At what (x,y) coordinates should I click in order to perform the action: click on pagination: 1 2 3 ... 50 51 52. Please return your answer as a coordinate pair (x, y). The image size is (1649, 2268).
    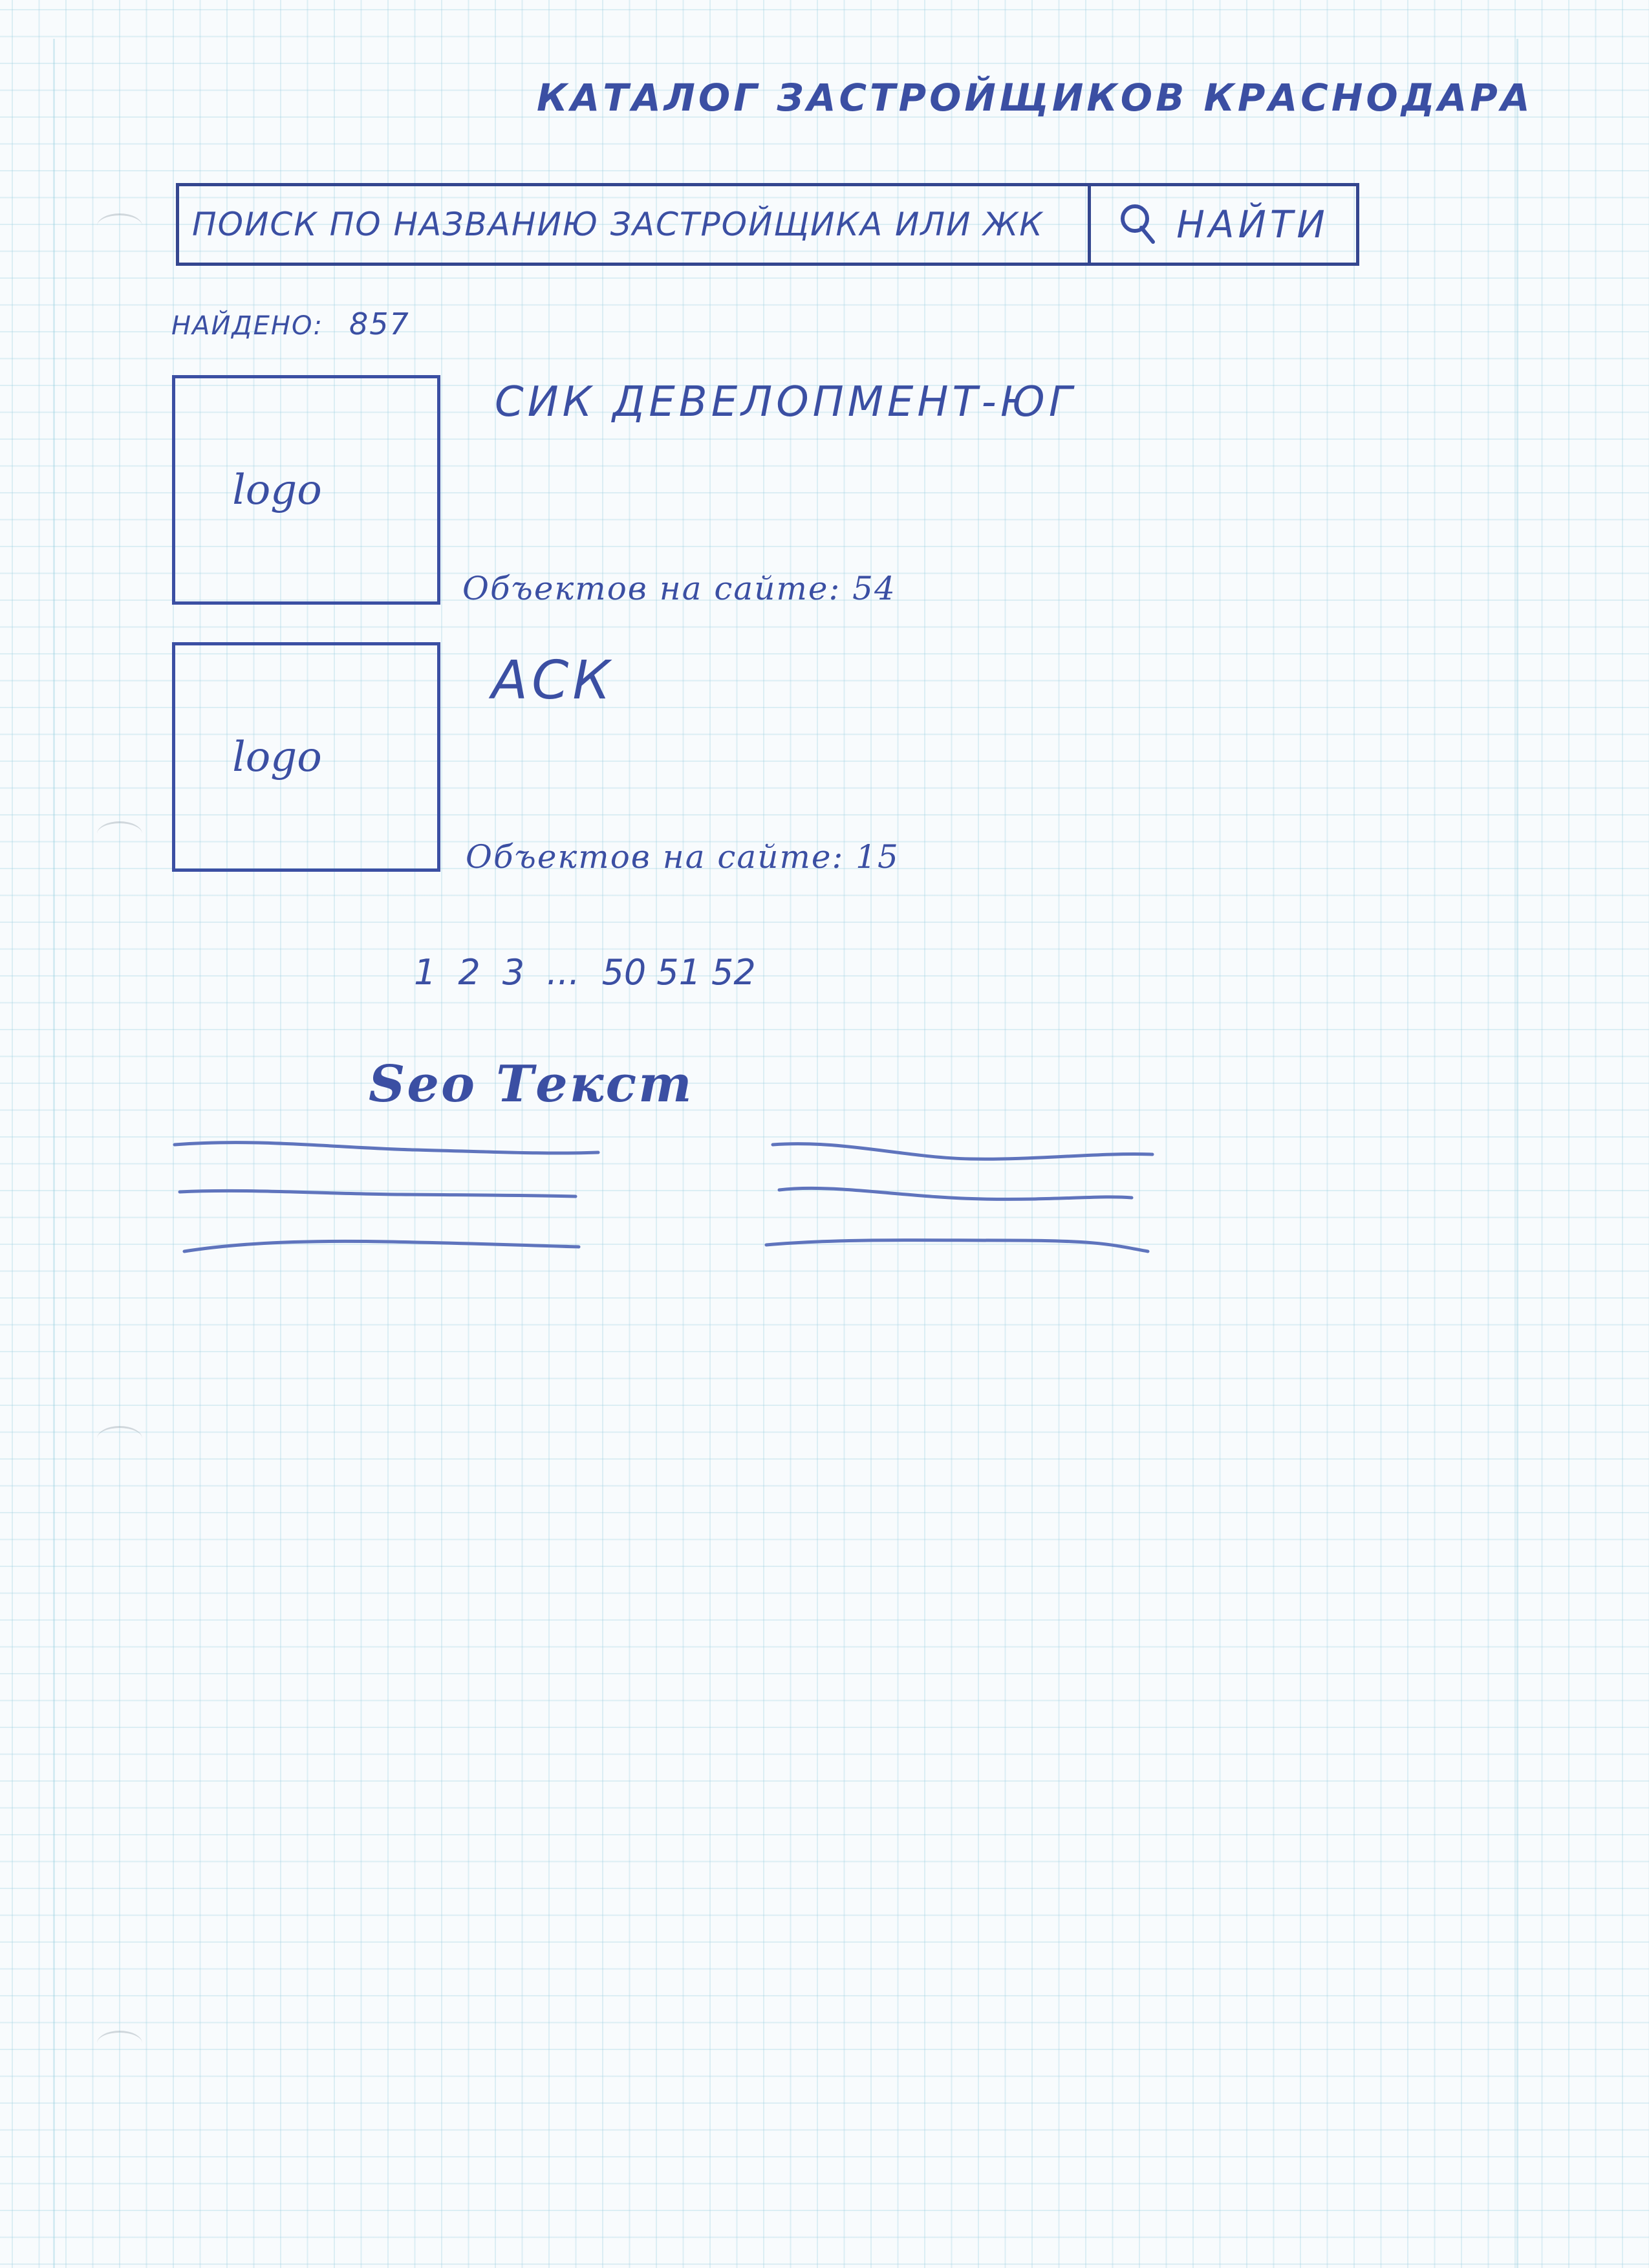
    Looking at the image, I should click on (585, 972).